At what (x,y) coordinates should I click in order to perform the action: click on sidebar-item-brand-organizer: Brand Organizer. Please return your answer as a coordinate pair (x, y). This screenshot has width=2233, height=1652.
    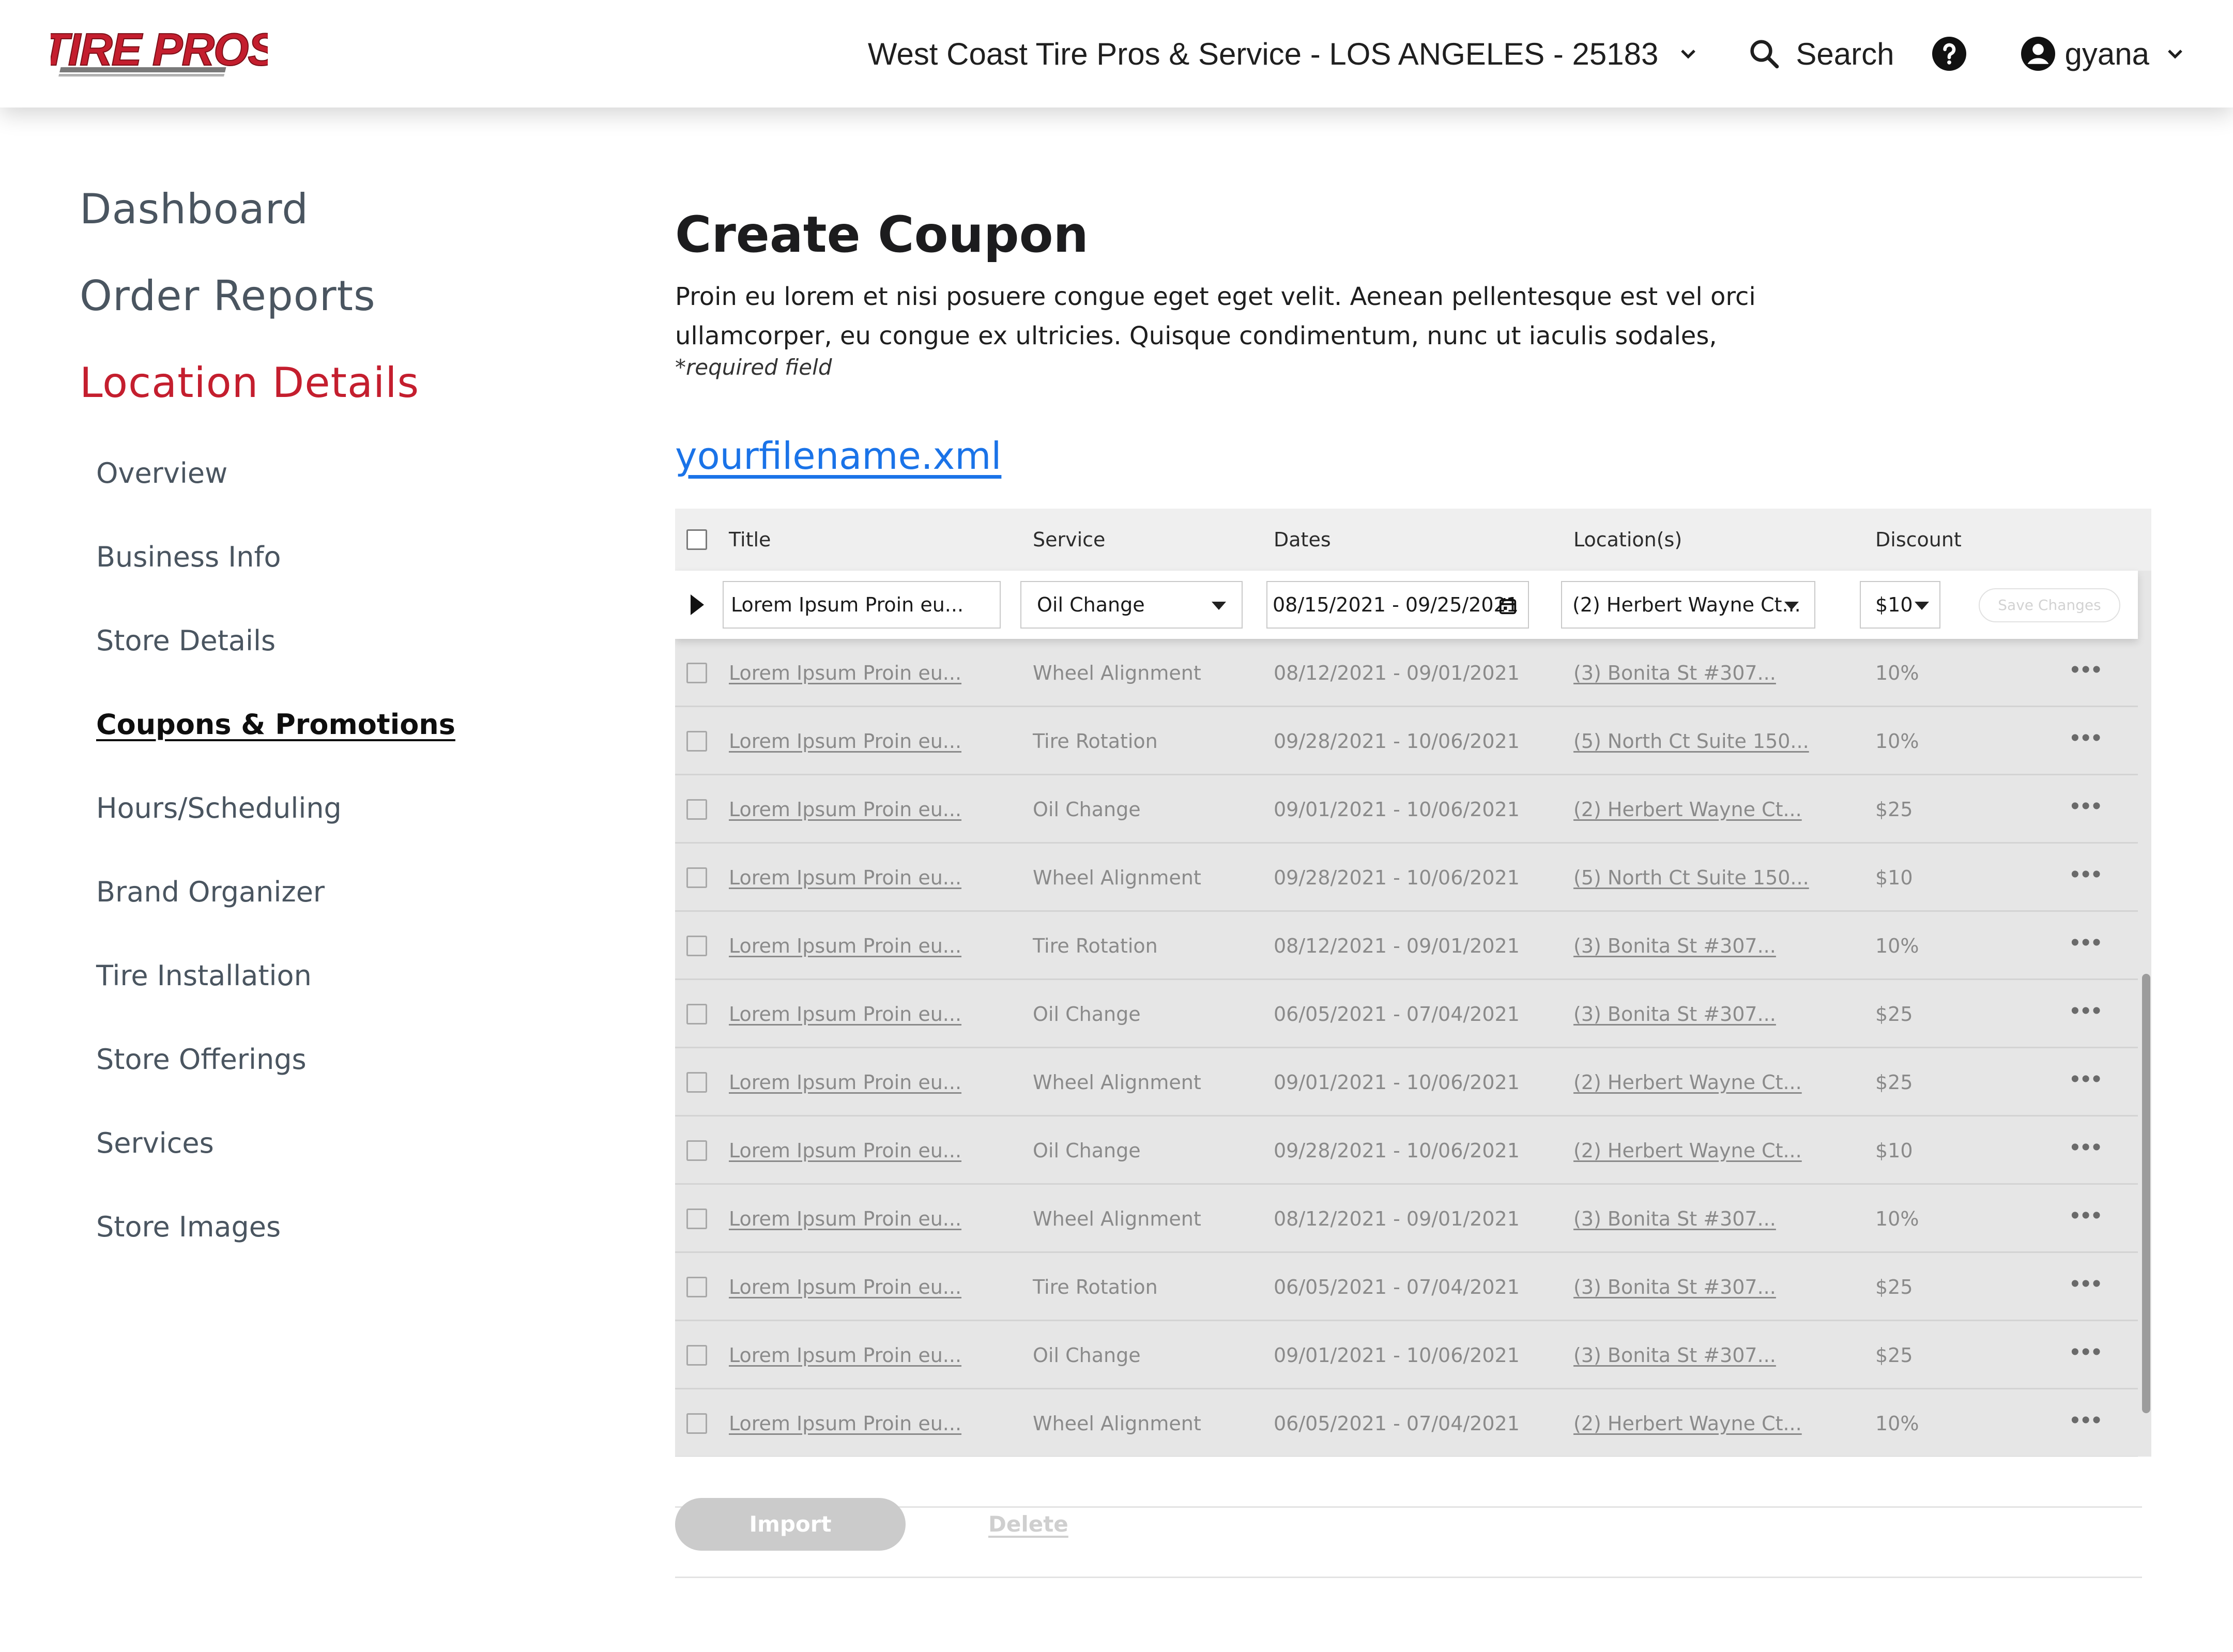
    Looking at the image, I should click on (211, 892).